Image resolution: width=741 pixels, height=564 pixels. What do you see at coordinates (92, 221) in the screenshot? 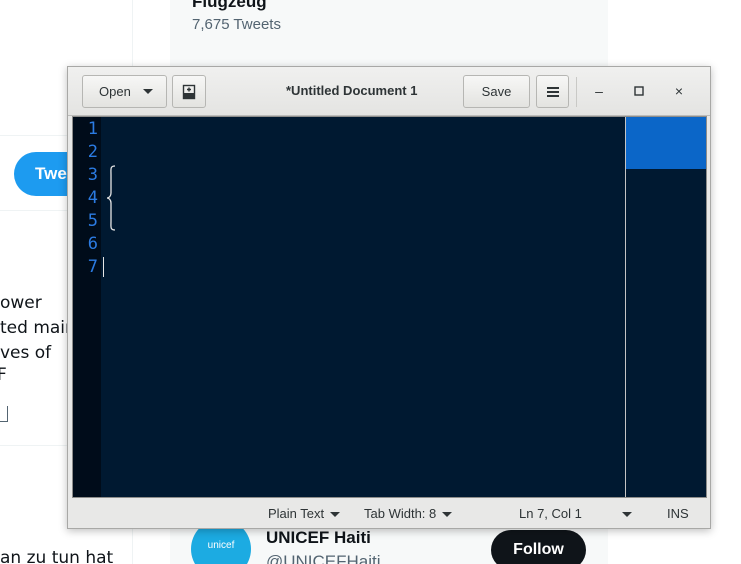
I see `line-number: 5` at bounding box center [92, 221].